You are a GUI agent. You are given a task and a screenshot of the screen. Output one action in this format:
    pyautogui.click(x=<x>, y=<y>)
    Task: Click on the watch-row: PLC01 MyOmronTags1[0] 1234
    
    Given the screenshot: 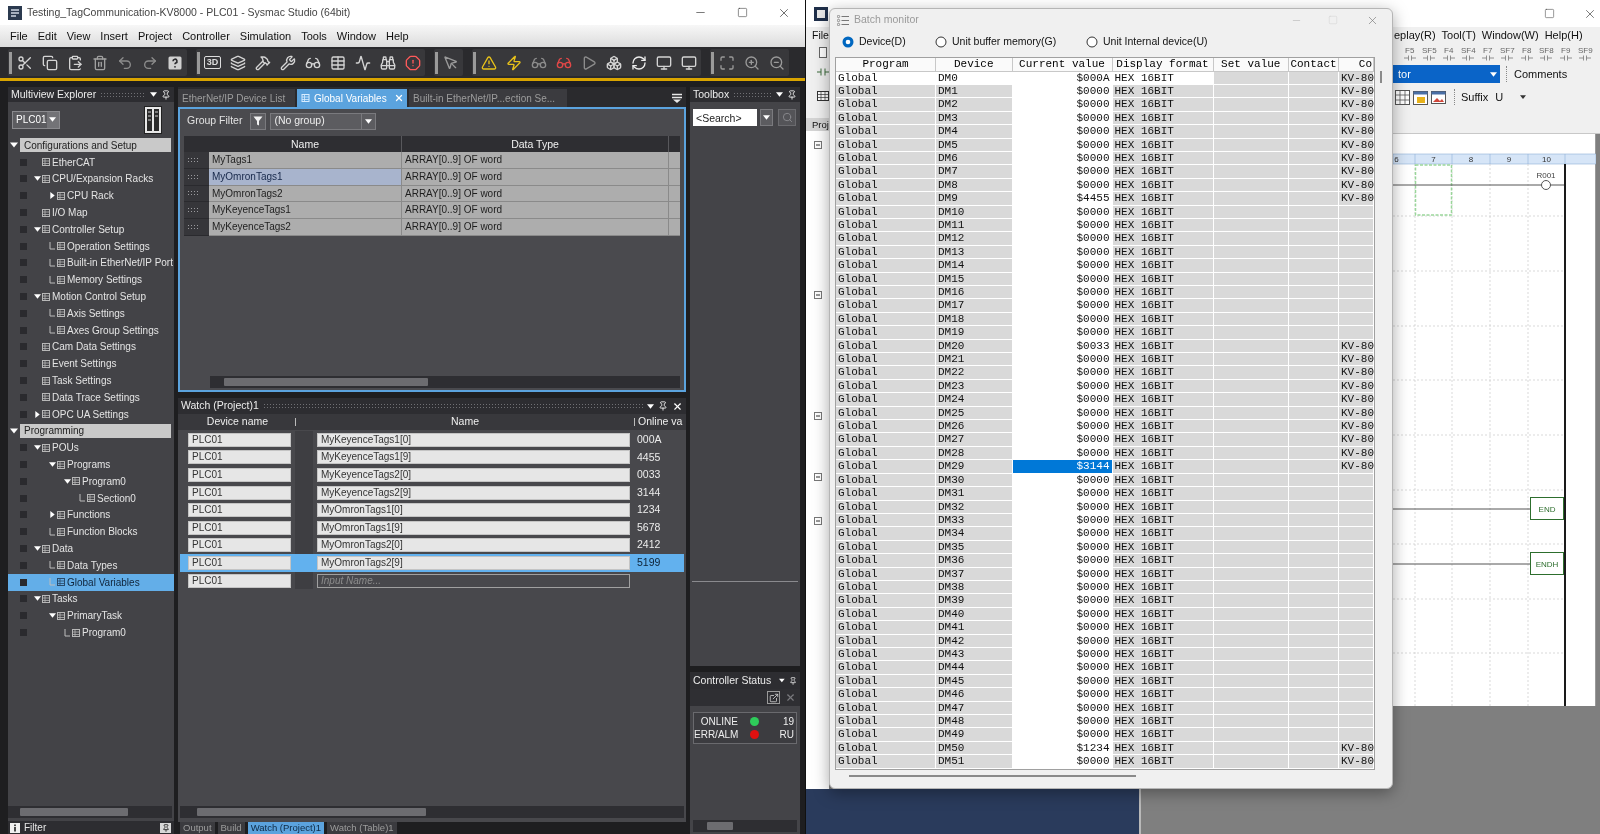 What is the action you would take?
    pyautogui.click(x=432, y=510)
    